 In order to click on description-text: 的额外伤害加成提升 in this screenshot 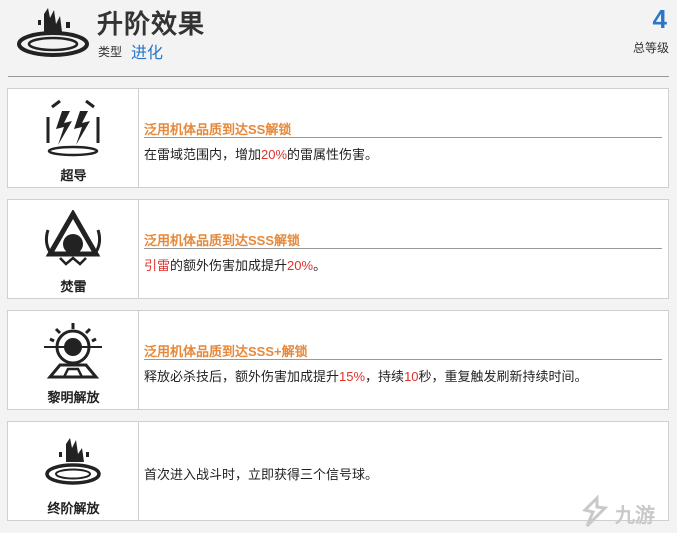, I will do `click(229, 265)`.